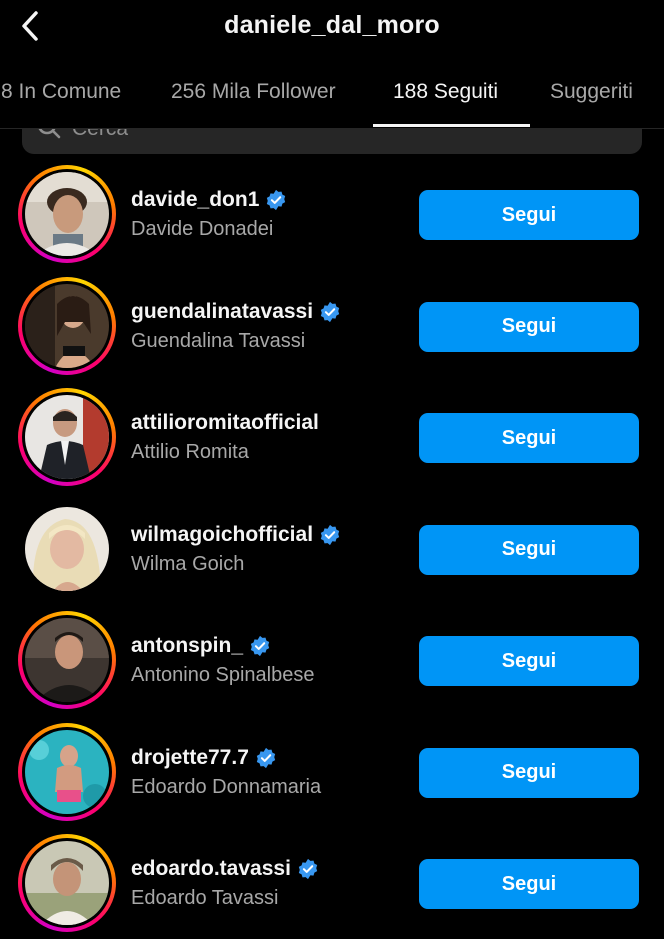 The image size is (664, 939). I want to click on full-name: Guendalina Tavassi, so click(218, 340).